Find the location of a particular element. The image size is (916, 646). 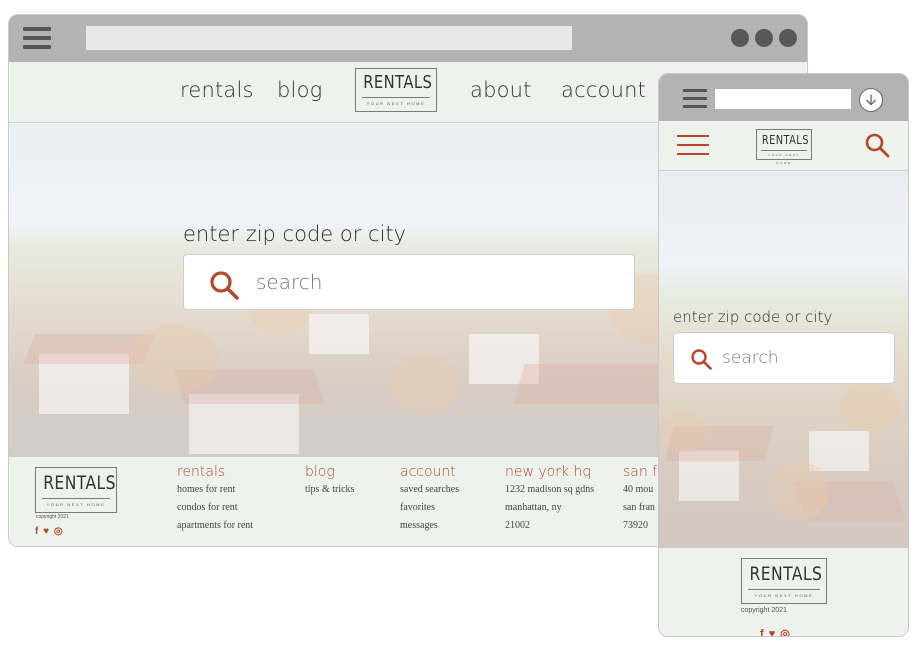

footer-col-blog: blog tips & tricks is located at coordinates (329, 481).